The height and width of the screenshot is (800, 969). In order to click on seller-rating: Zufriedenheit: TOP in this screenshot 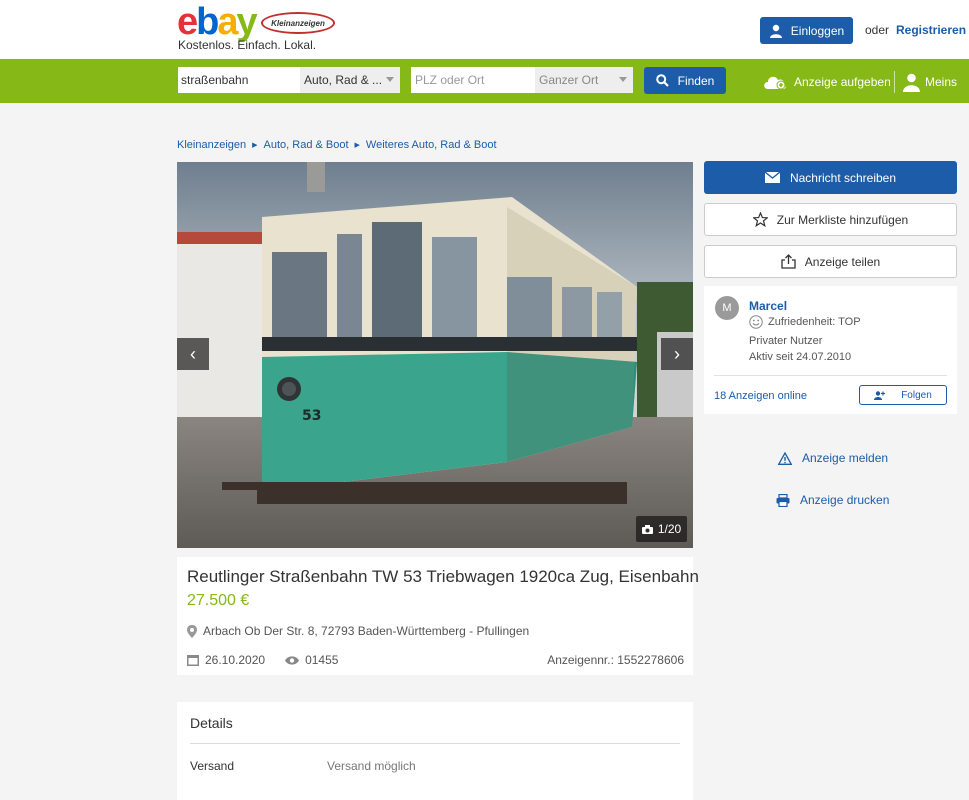, I will do `click(805, 322)`.